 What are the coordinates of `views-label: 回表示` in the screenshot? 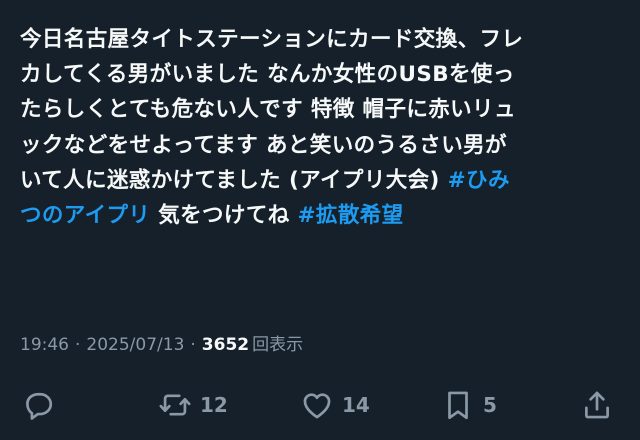 It's located at (278, 345).